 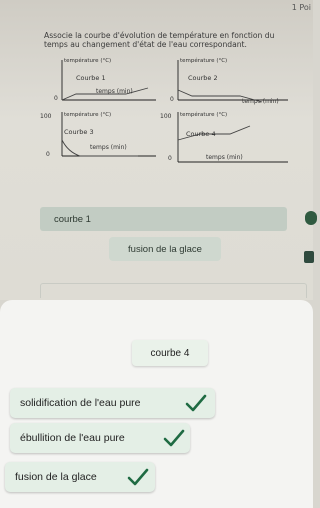 What do you see at coordinates (301, 7) in the screenshot?
I see `points-label: 1 Poi` at bounding box center [301, 7].